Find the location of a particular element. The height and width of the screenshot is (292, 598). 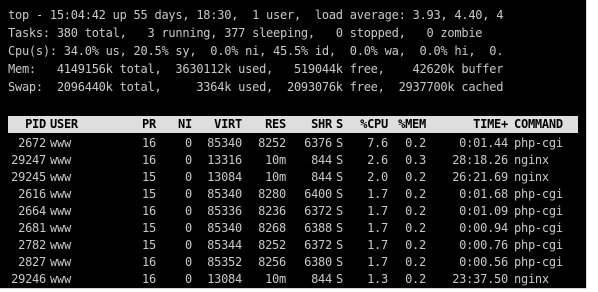

column-header-state: S is located at coordinates (339, 124).